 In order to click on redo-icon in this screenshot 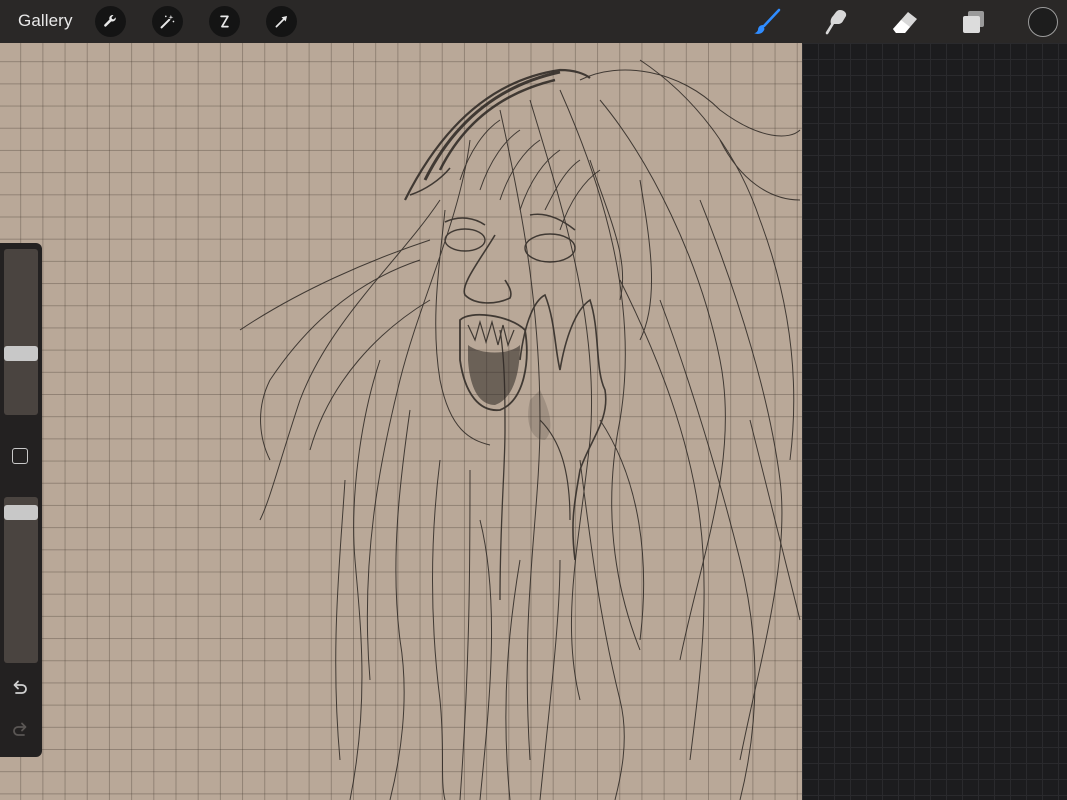, I will do `click(20, 731)`.